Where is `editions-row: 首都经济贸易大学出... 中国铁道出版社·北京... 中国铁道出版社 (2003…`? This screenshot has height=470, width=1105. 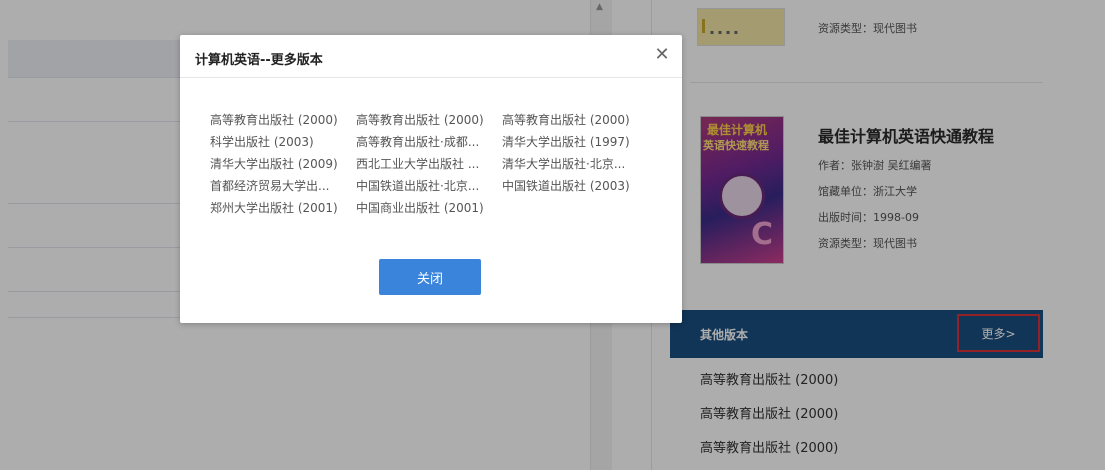 editions-row: 首都经济贸易大学出... 中国铁道出版社·北京... 中国铁道出版社 (2003… is located at coordinates (440, 188).